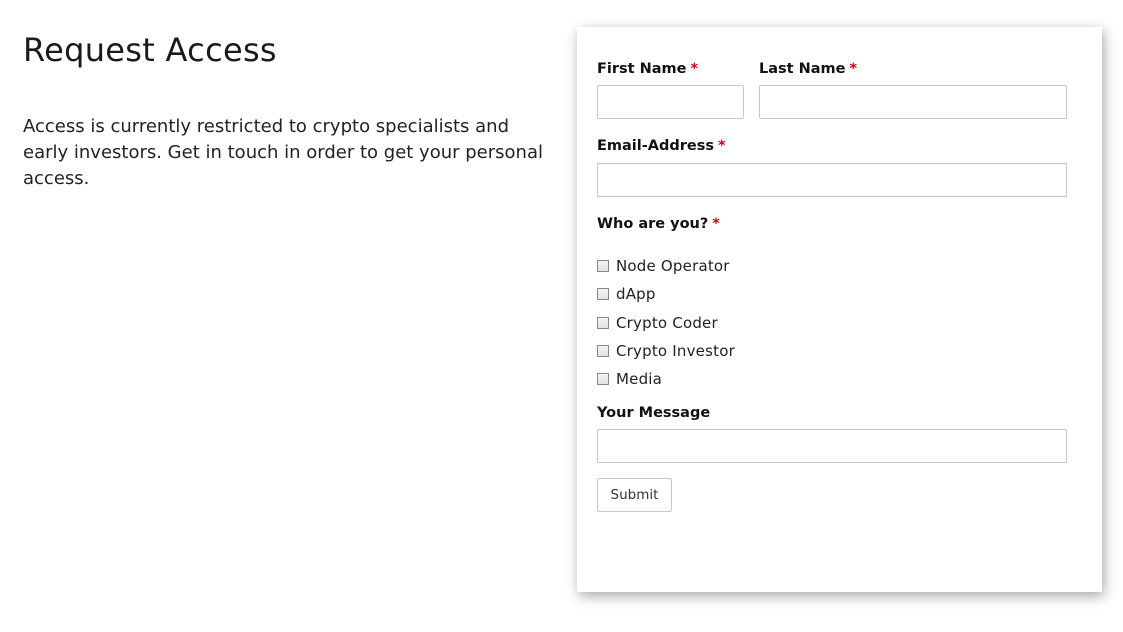  What do you see at coordinates (150, 50) in the screenshot?
I see `page-title: Request Access` at bounding box center [150, 50].